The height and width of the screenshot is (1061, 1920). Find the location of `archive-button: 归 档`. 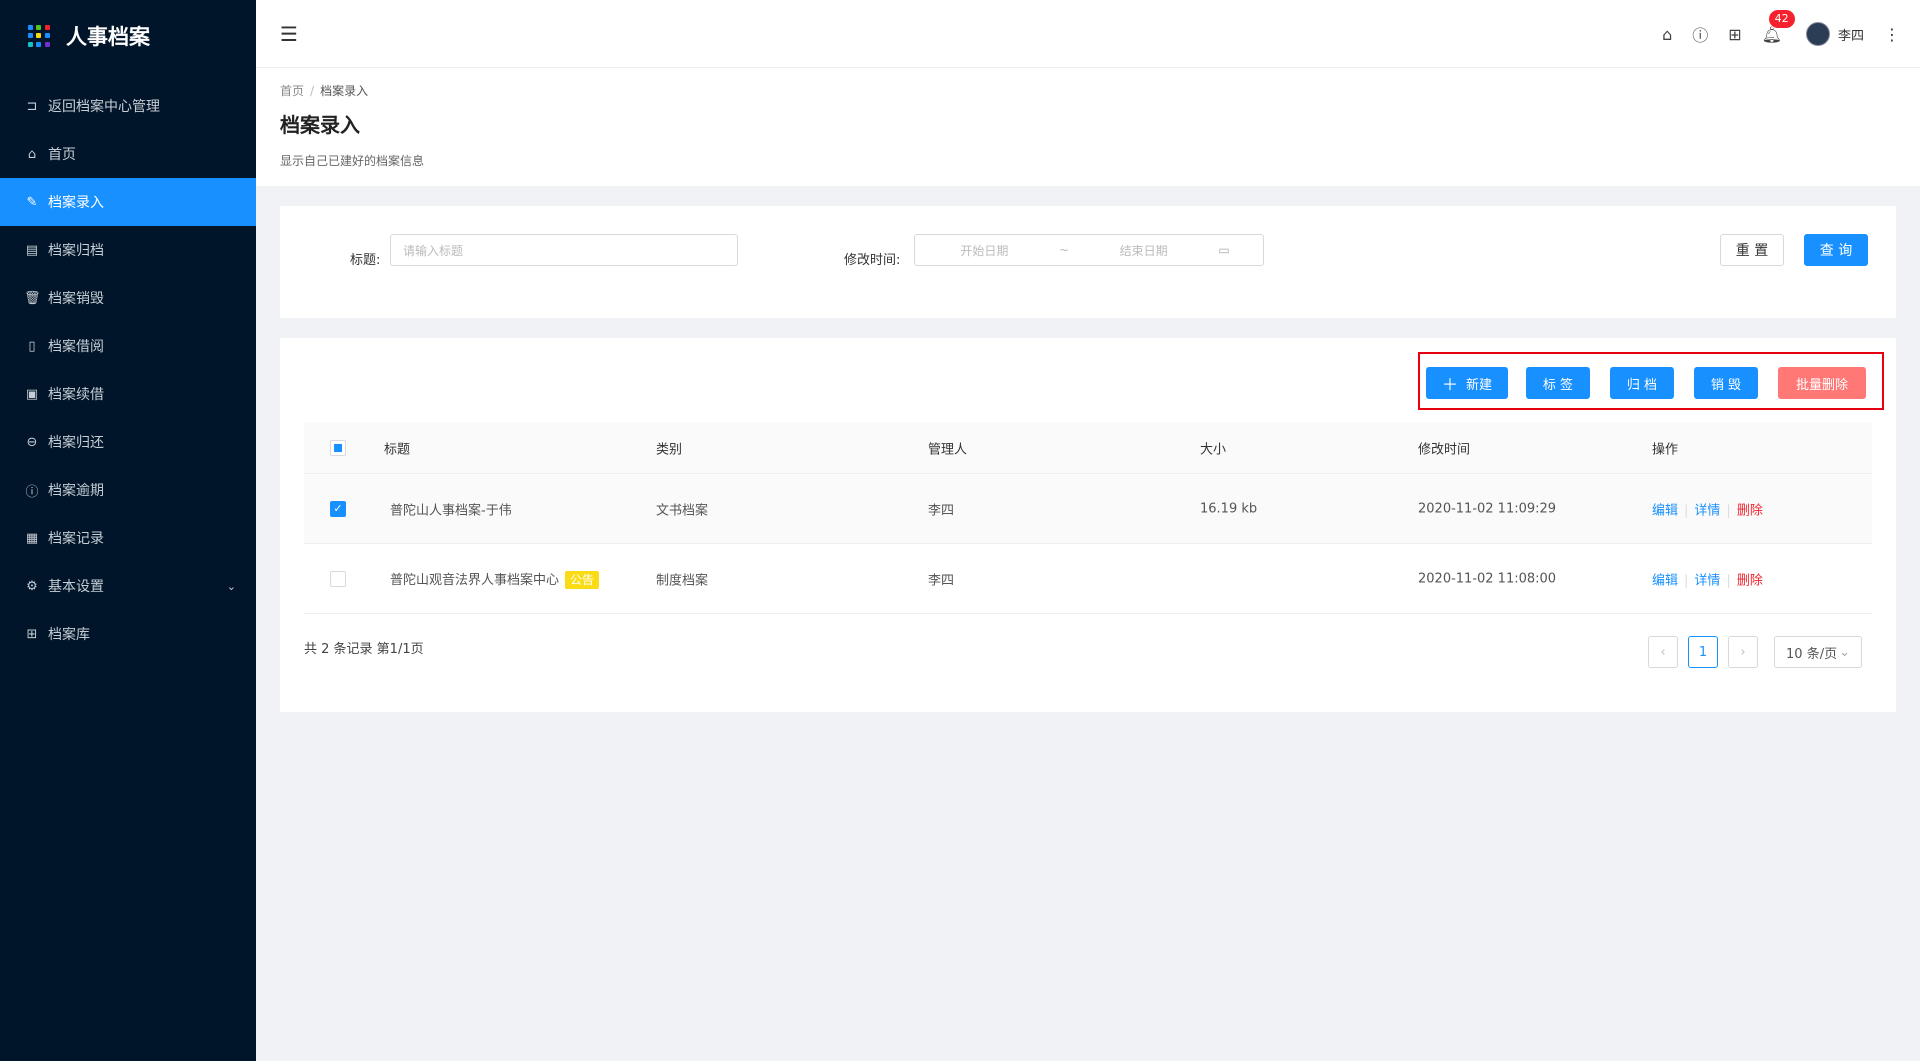

archive-button: 归 档 is located at coordinates (1642, 383).